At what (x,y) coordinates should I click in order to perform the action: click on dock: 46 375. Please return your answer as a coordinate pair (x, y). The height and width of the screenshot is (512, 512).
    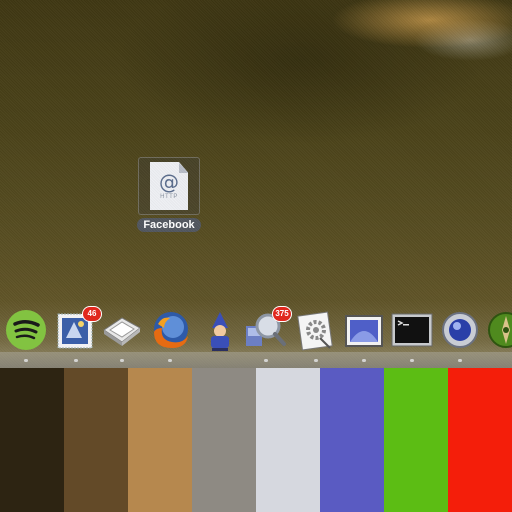
    Looking at the image, I should click on (256, 334).